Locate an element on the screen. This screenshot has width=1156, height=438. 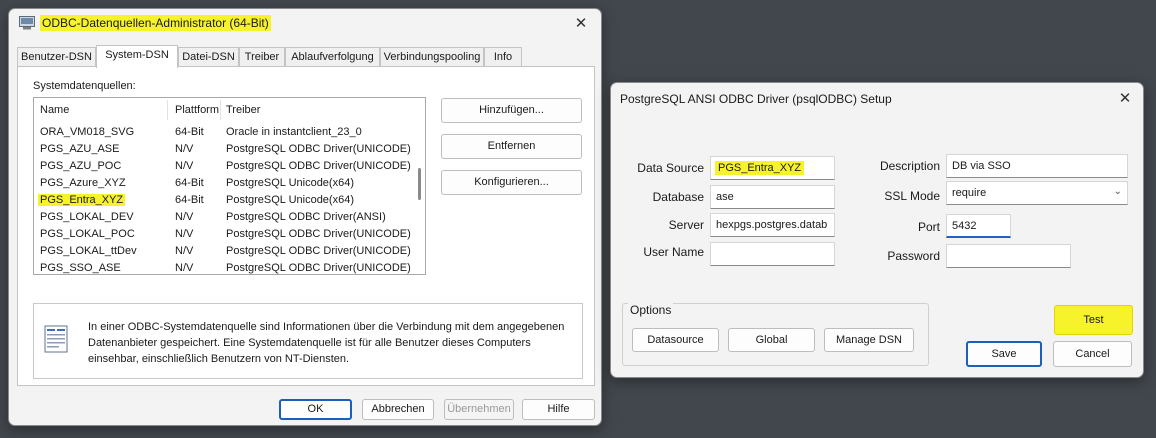
cancel-button: Abbrechen is located at coordinates (398, 409).